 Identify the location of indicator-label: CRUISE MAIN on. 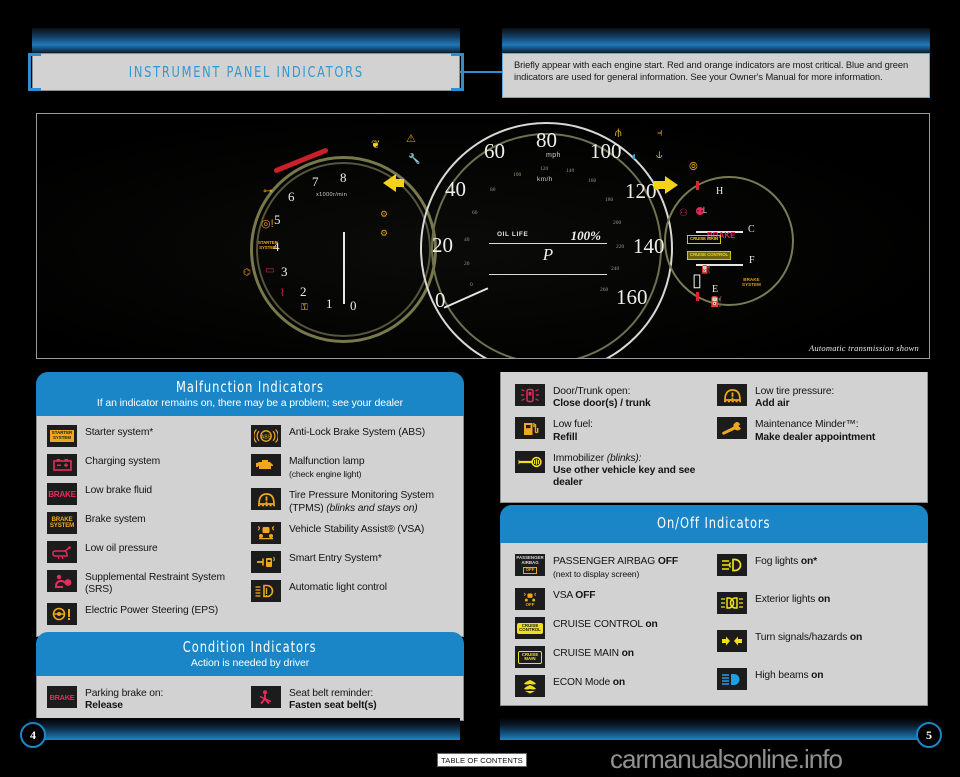
(593, 653).